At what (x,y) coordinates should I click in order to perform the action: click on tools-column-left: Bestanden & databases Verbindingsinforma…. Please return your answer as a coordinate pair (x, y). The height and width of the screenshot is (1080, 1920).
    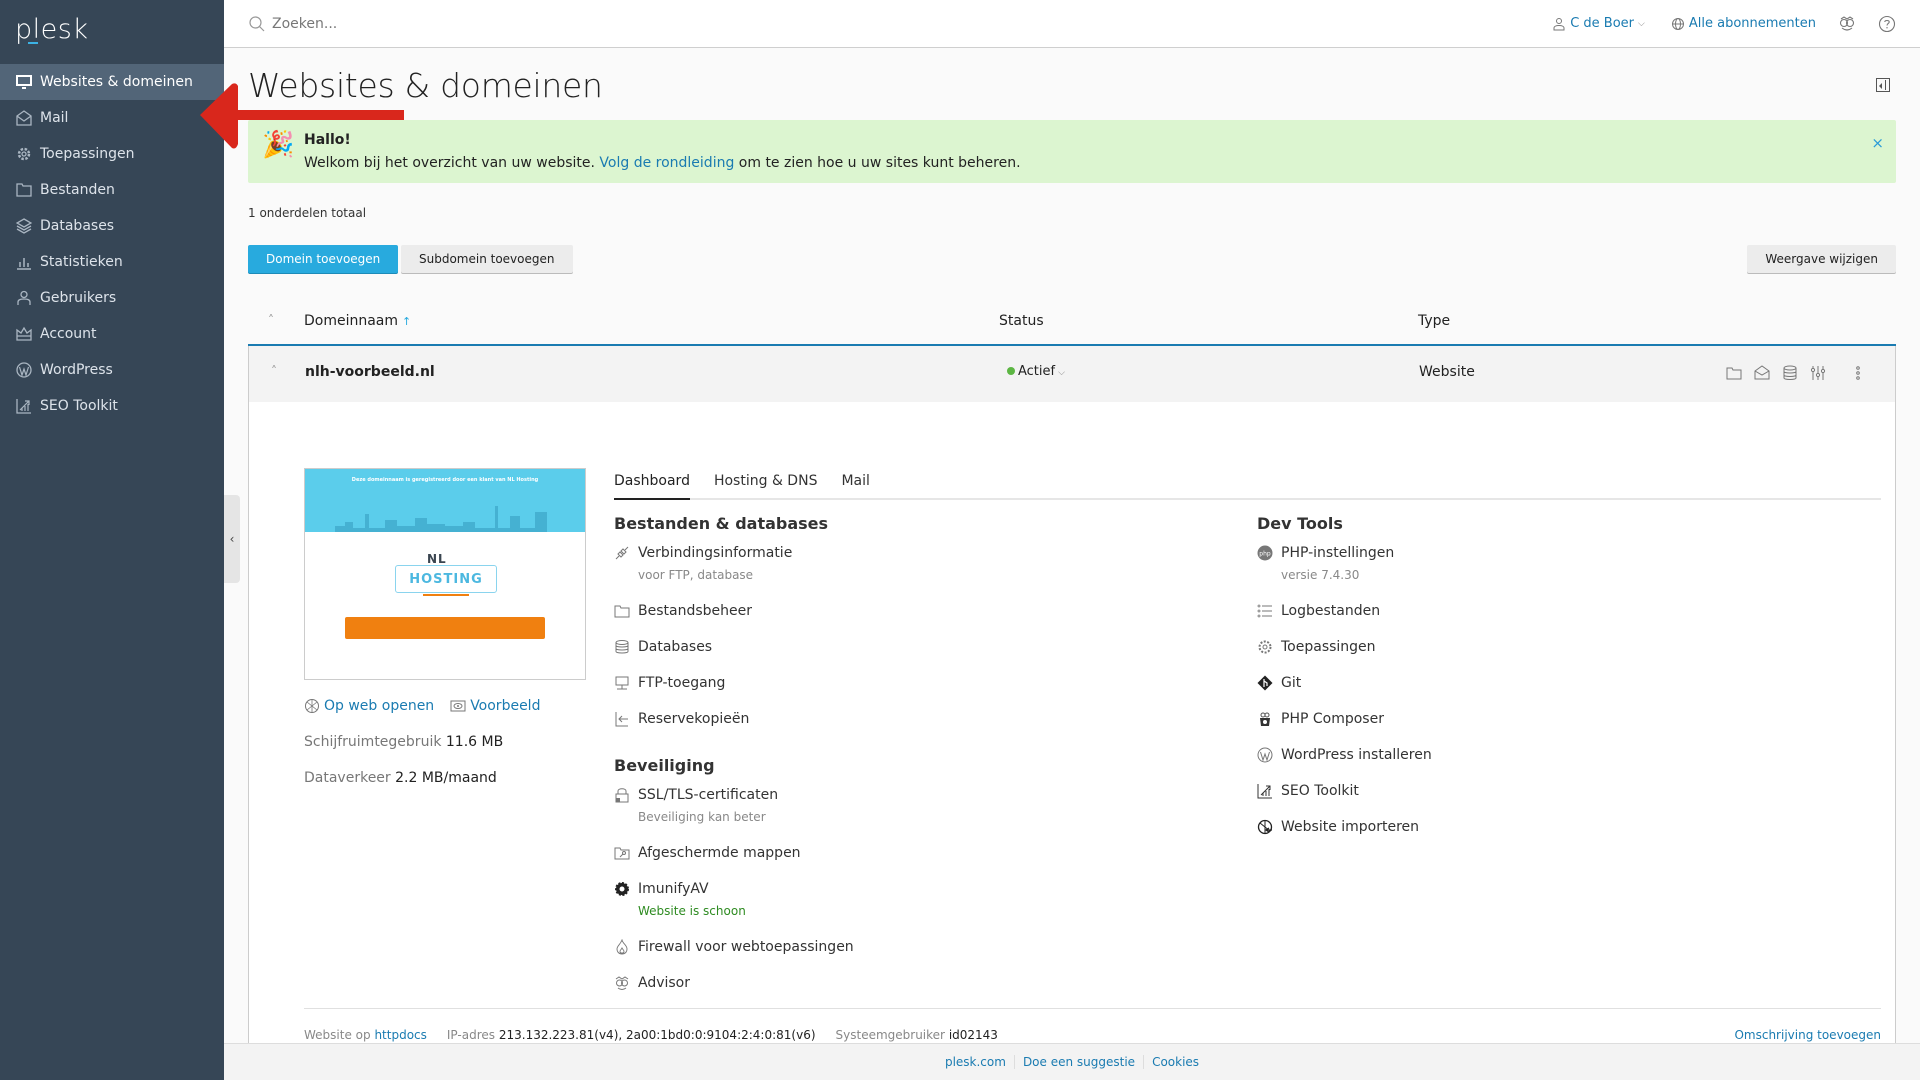
    Looking at the image, I should click on (734, 762).